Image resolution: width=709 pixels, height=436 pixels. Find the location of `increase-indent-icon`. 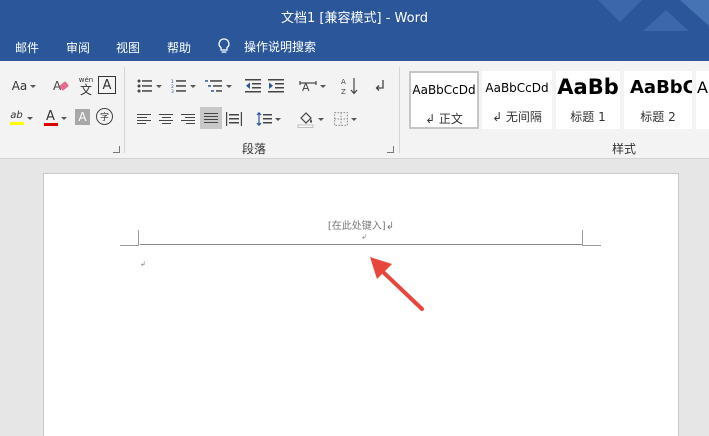

increase-indent-icon is located at coordinates (276, 86).